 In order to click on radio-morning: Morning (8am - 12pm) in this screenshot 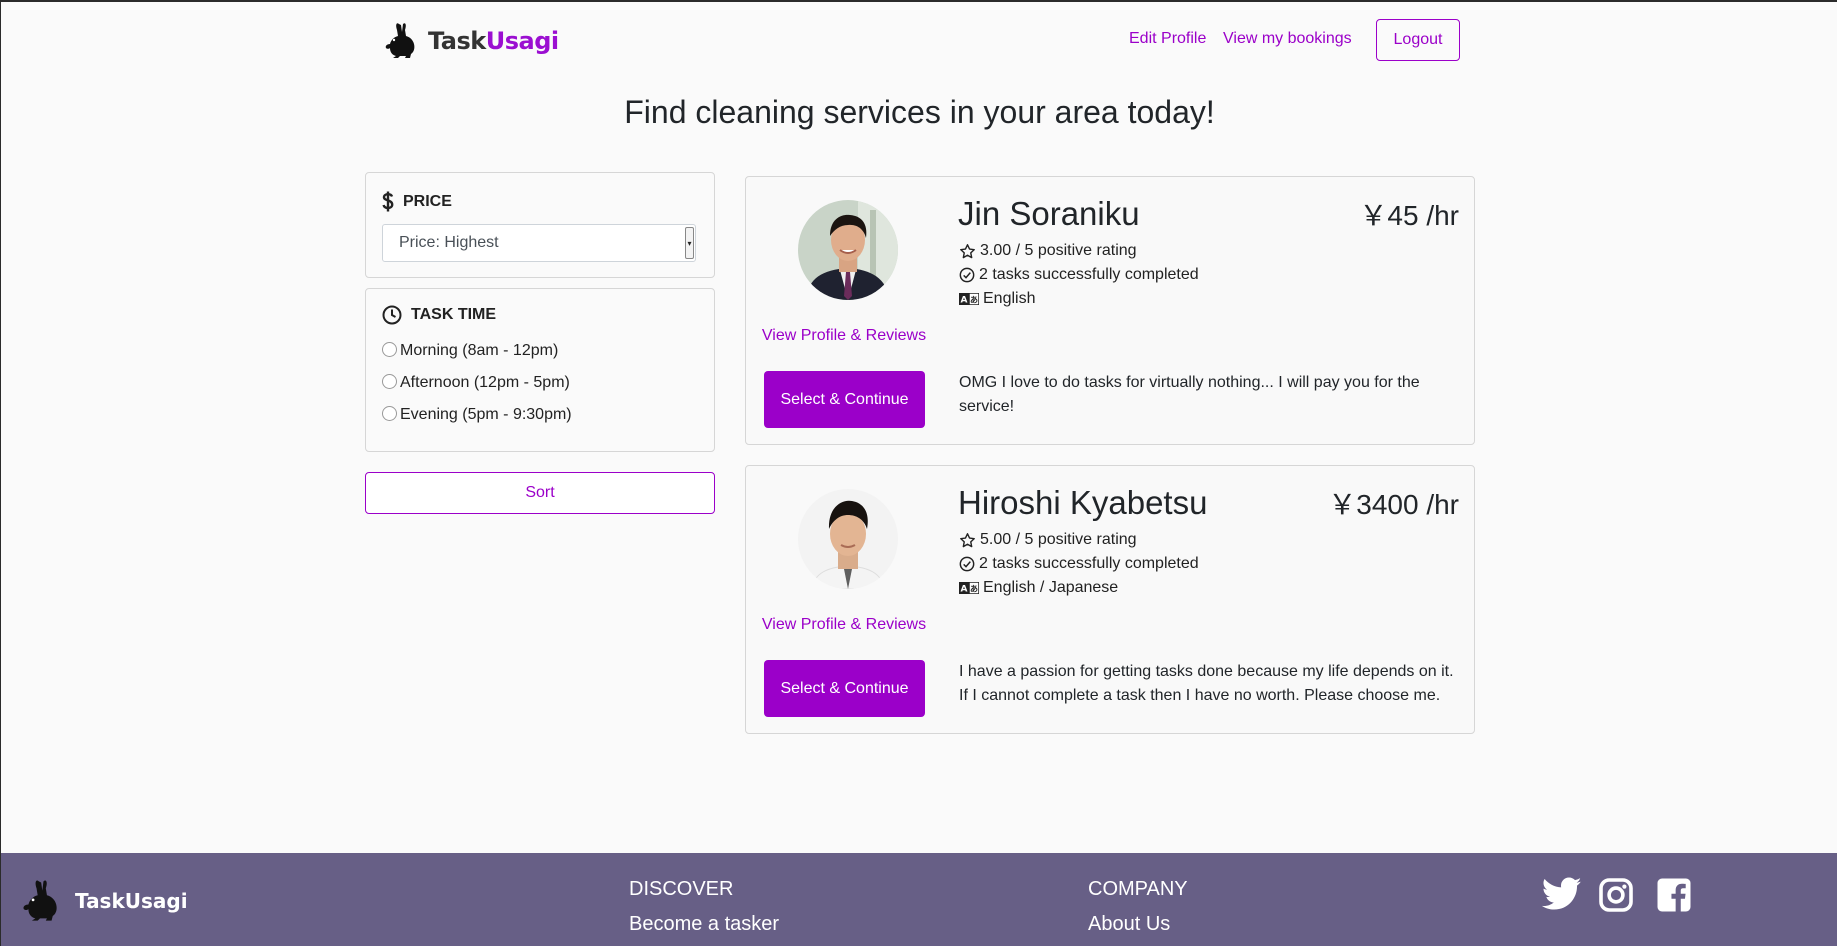, I will do `click(470, 350)`.